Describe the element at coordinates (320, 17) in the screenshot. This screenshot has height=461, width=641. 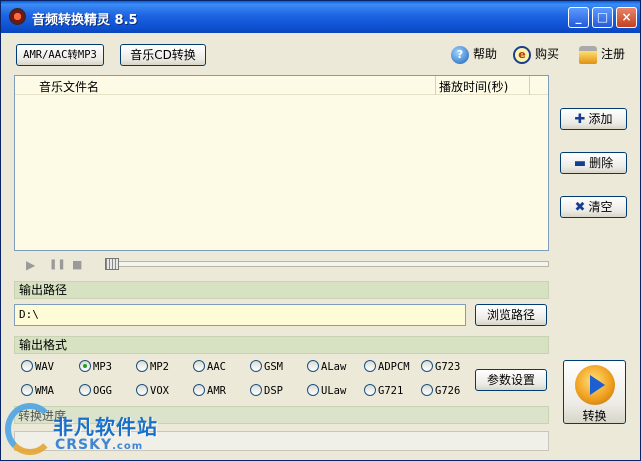
I see `title-bar: 音频转换精灵 8.5 _ □ ×` at that location.